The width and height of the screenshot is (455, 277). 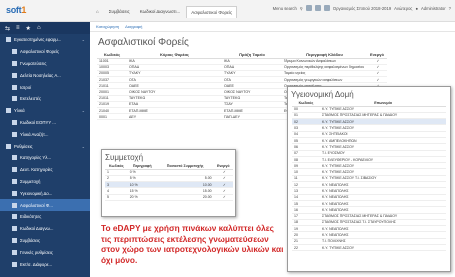 What do you see at coordinates (116, 198) in the screenshot?
I see `table-cell: 5` at bounding box center [116, 198].